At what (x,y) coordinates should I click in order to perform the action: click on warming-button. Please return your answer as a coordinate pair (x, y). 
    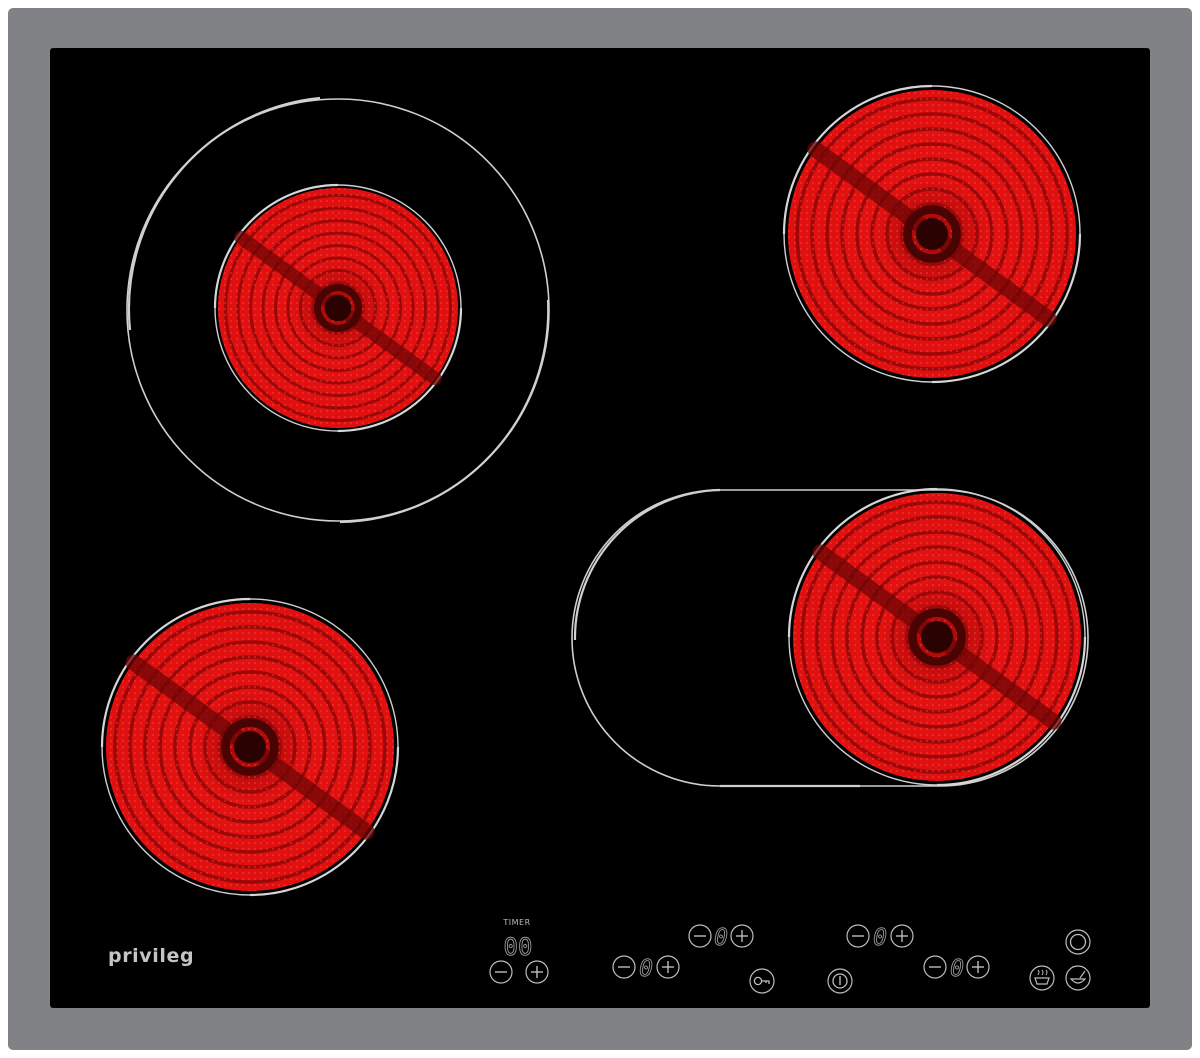
    Looking at the image, I should click on (1042, 978).